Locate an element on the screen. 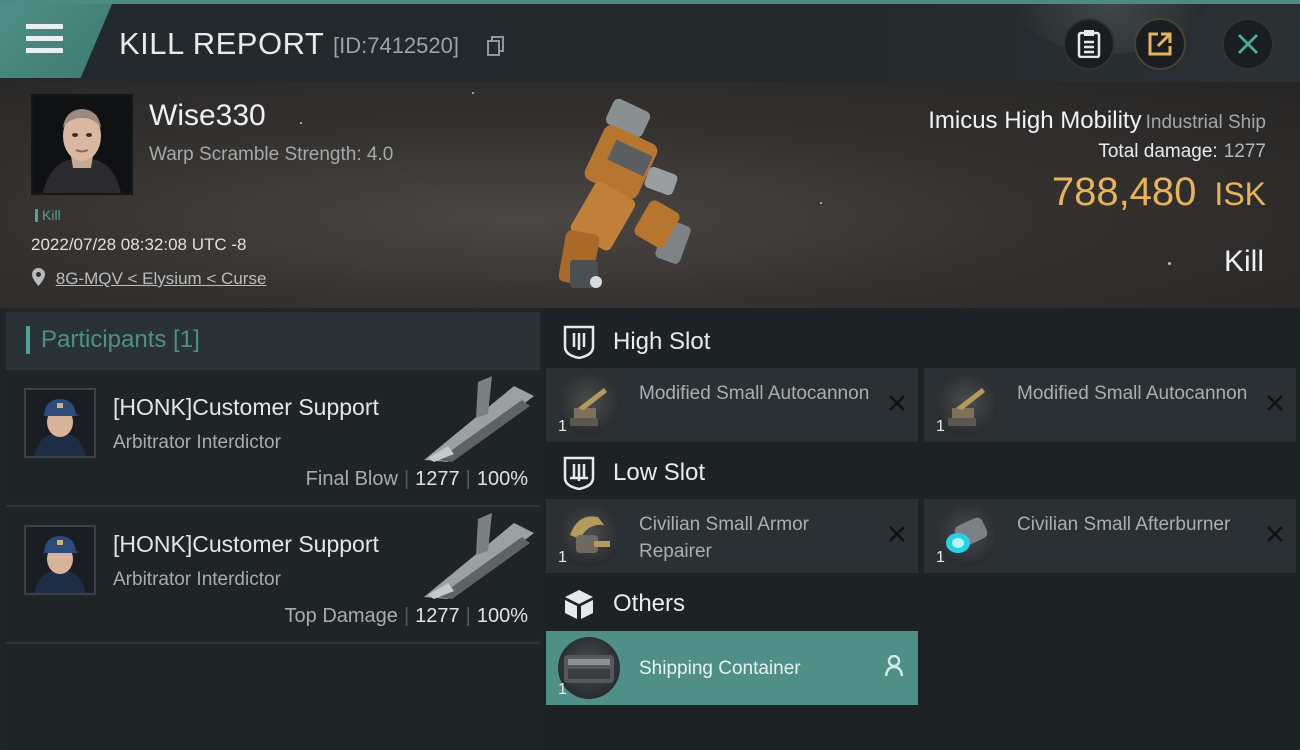 The image size is (1300, 750). participants-header: Participants [1] is located at coordinates (273, 340).